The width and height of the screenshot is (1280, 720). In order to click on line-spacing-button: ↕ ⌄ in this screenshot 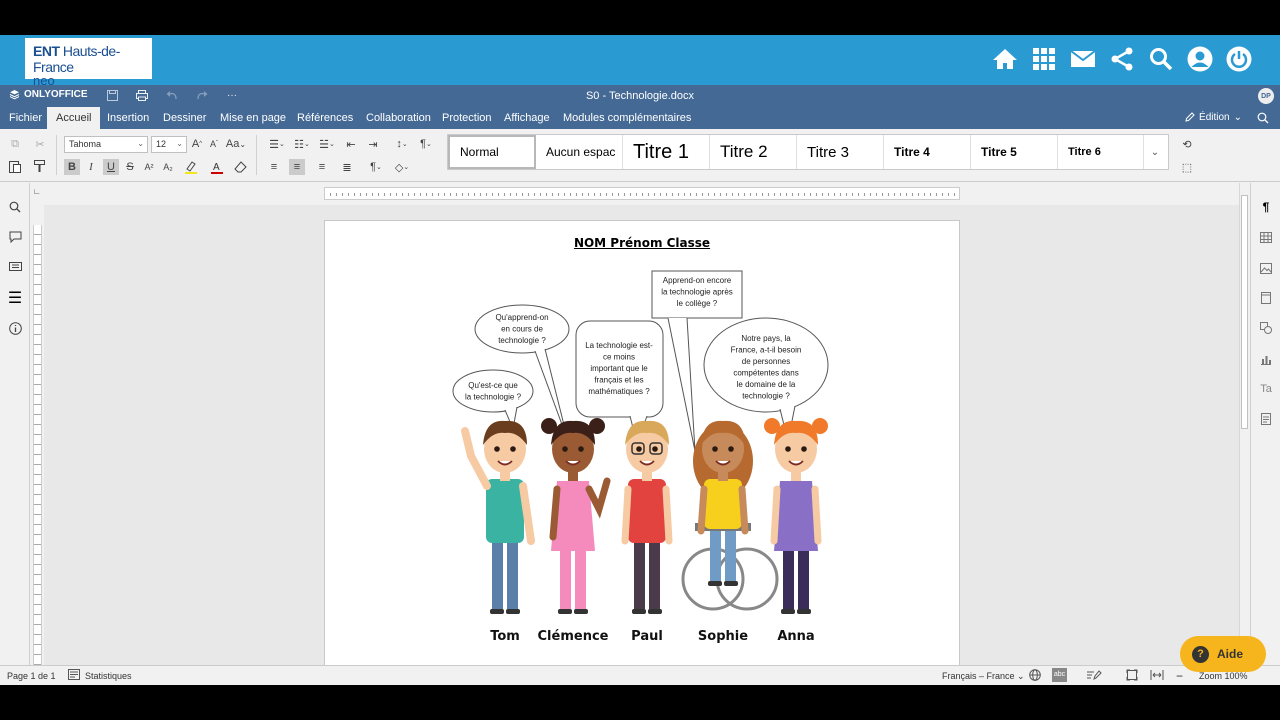, I will do `click(402, 144)`.